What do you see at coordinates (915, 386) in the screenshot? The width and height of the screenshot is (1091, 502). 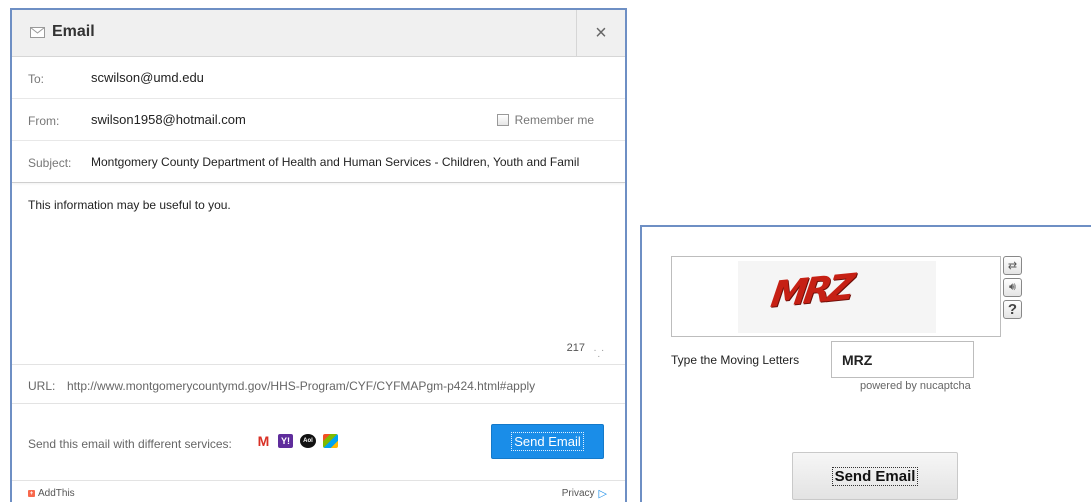 I see `powered-by: powered by nucaptcha` at bounding box center [915, 386].